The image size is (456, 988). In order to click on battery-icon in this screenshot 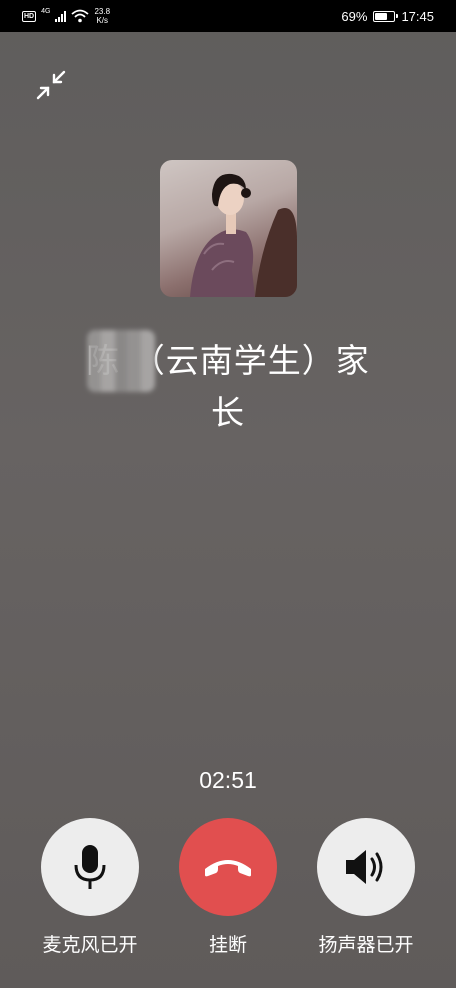, I will do `click(386, 16)`.